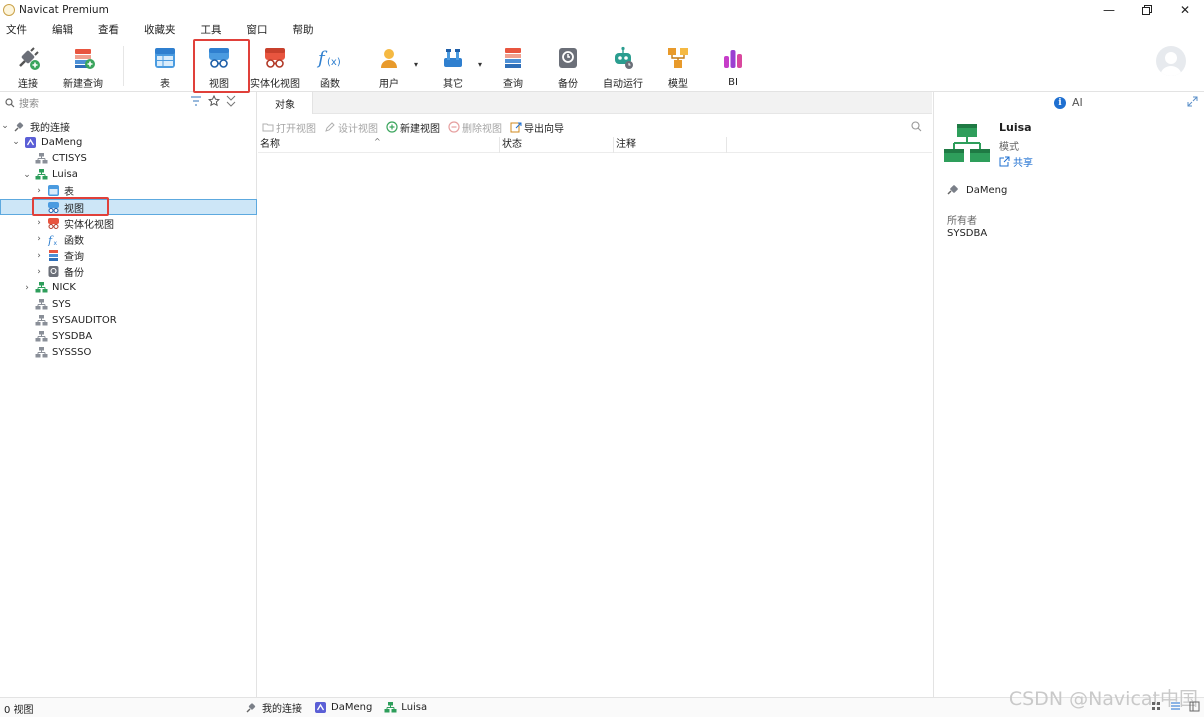 This screenshot has width=1204, height=717. What do you see at coordinates (568, 66) in the screenshot?
I see `backup-button: 备份` at bounding box center [568, 66].